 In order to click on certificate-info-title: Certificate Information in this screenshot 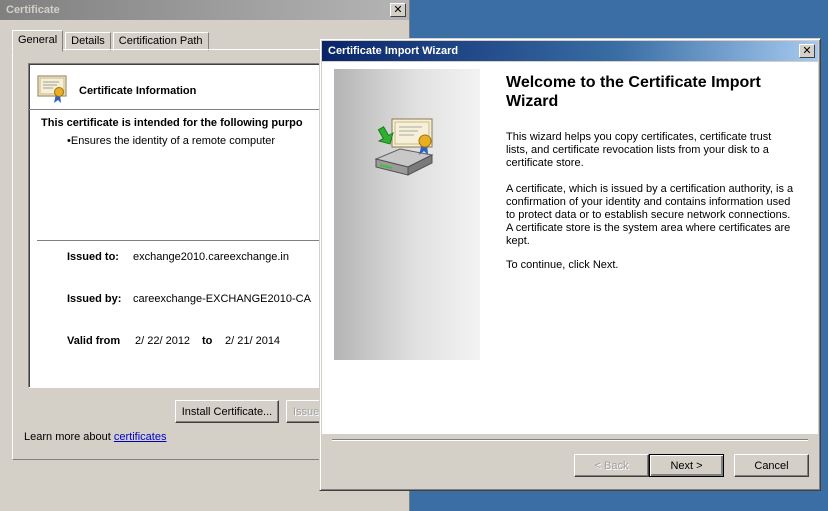, I will do `click(138, 91)`.